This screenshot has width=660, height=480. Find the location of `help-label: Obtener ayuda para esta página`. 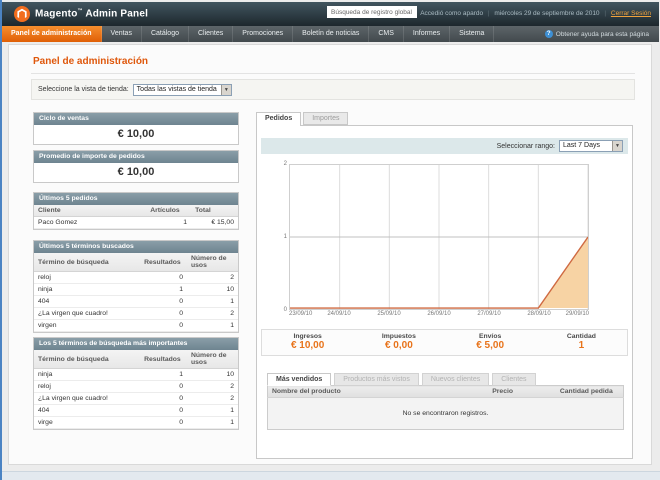

help-label: Obtener ayuda para esta página is located at coordinates (602, 34).